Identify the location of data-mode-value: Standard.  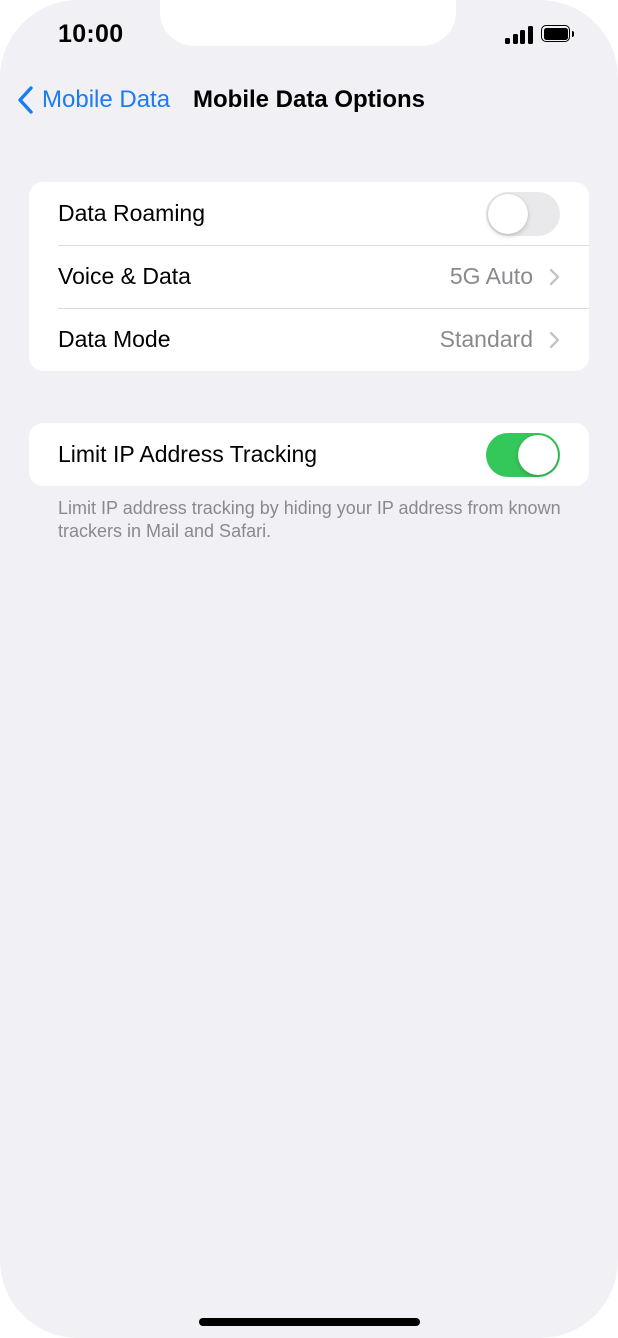
(486, 339).